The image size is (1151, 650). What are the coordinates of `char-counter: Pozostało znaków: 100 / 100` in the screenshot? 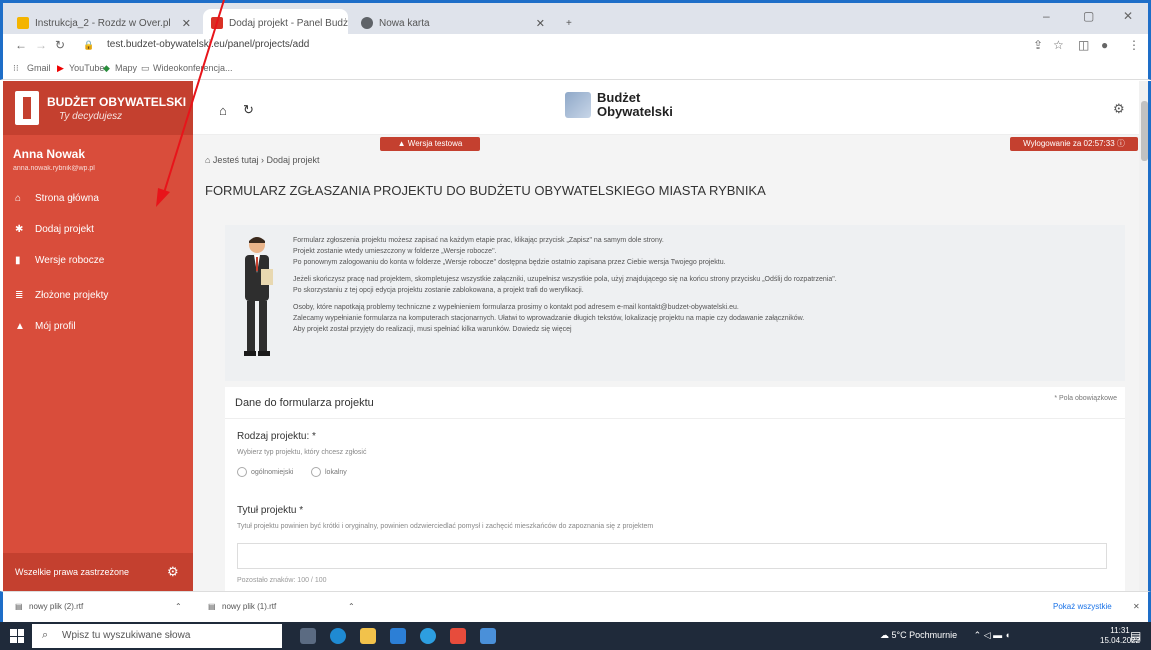 It's located at (282, 580).